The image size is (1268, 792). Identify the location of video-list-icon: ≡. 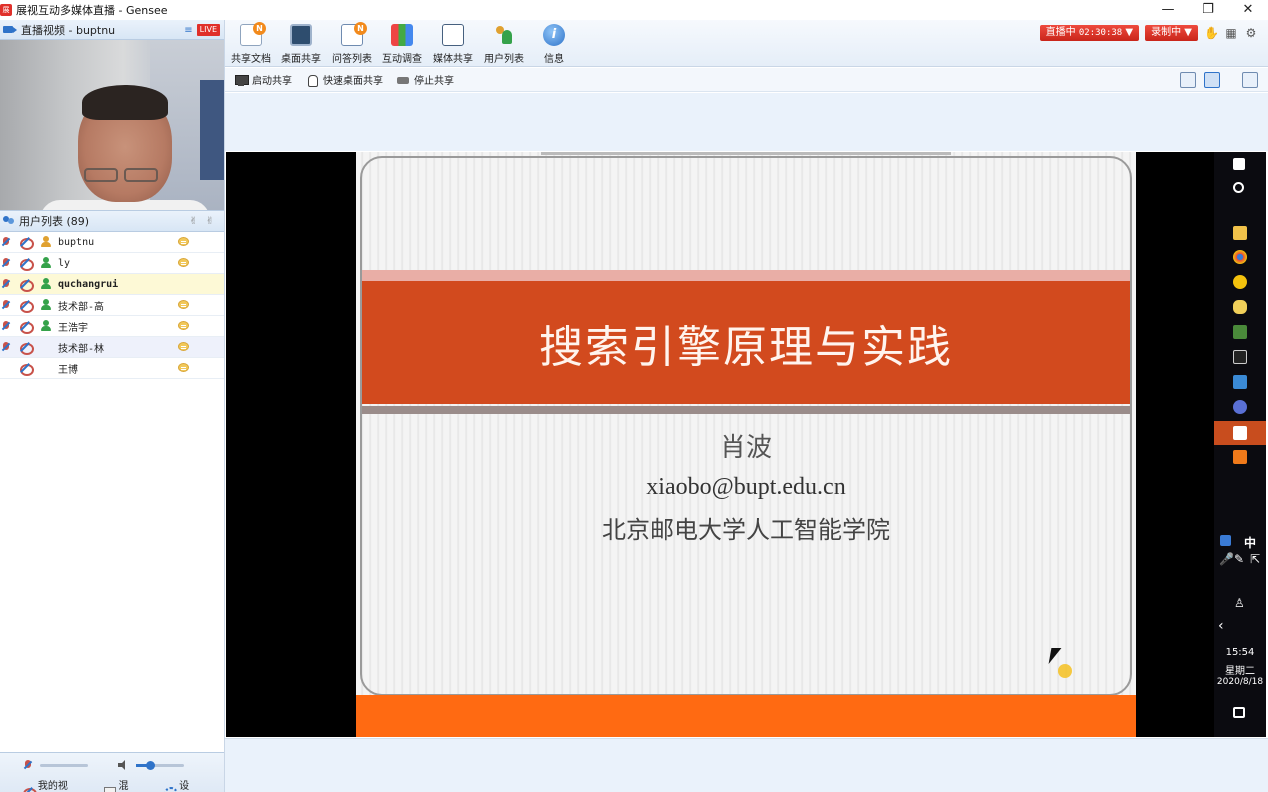
(188, 30).